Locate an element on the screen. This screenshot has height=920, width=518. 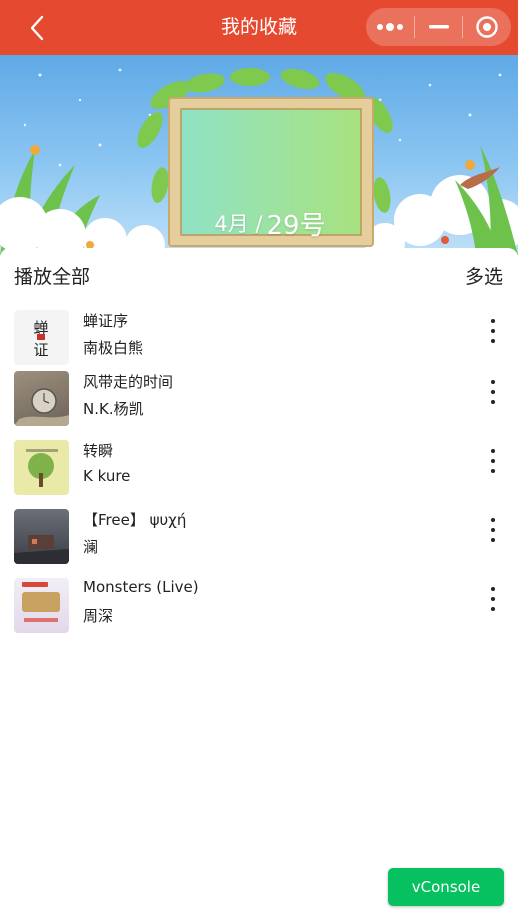
svg-text: 证 is located at coordinates (40, 350).